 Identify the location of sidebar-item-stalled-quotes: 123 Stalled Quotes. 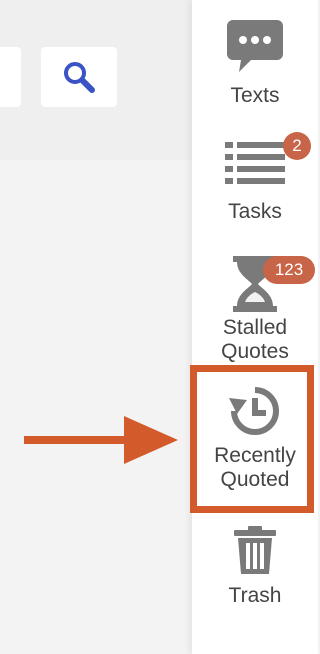
(255, 310).